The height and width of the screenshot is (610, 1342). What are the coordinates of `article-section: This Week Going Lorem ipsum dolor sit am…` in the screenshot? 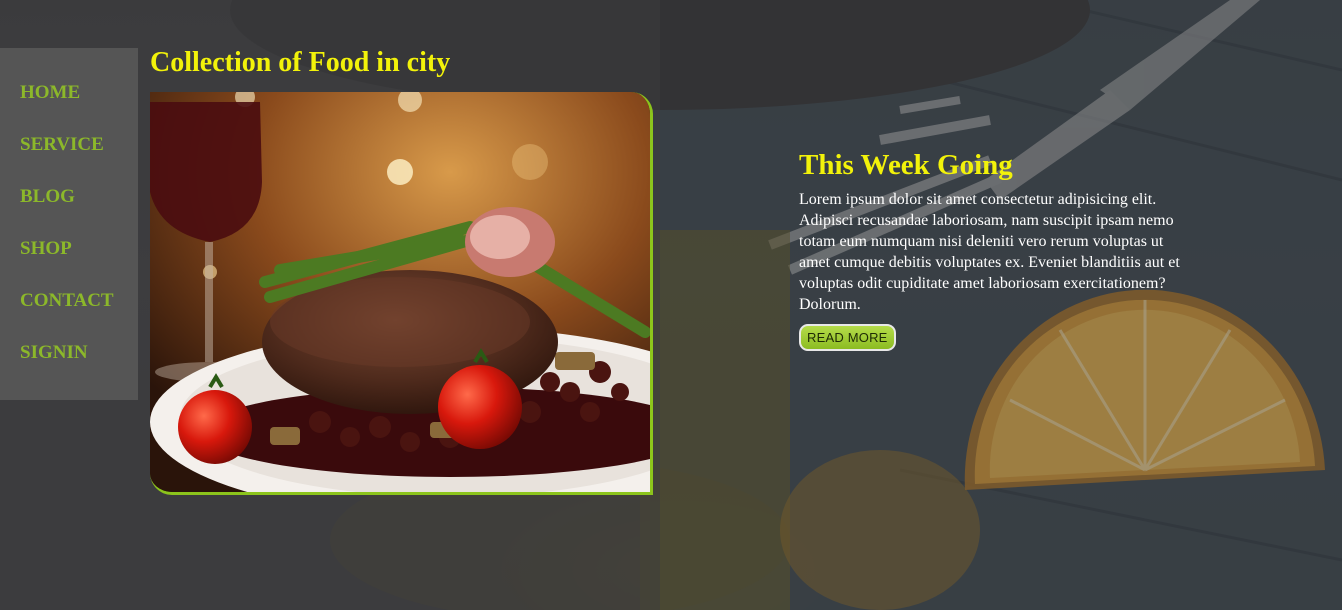 It's located at (996, 249).